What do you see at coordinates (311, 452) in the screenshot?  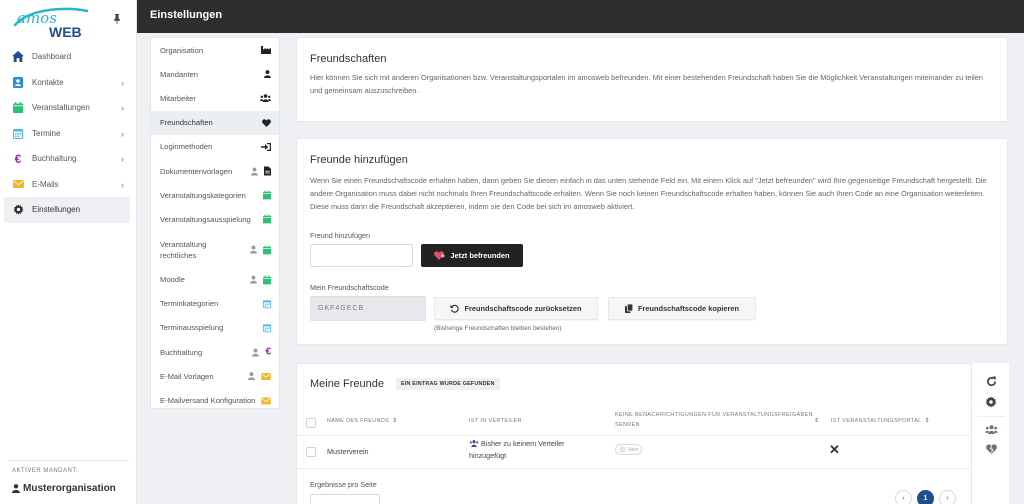 I see `row-checkbox` at bounding box center [311, 452].